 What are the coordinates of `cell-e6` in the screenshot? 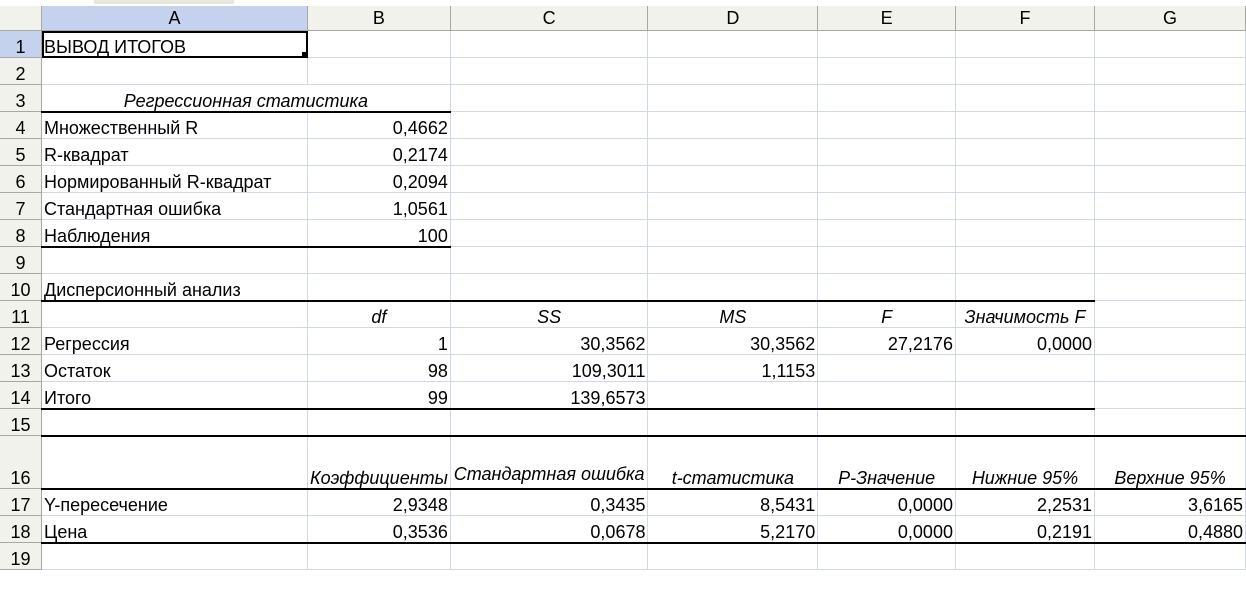 It's located at (886, 179).